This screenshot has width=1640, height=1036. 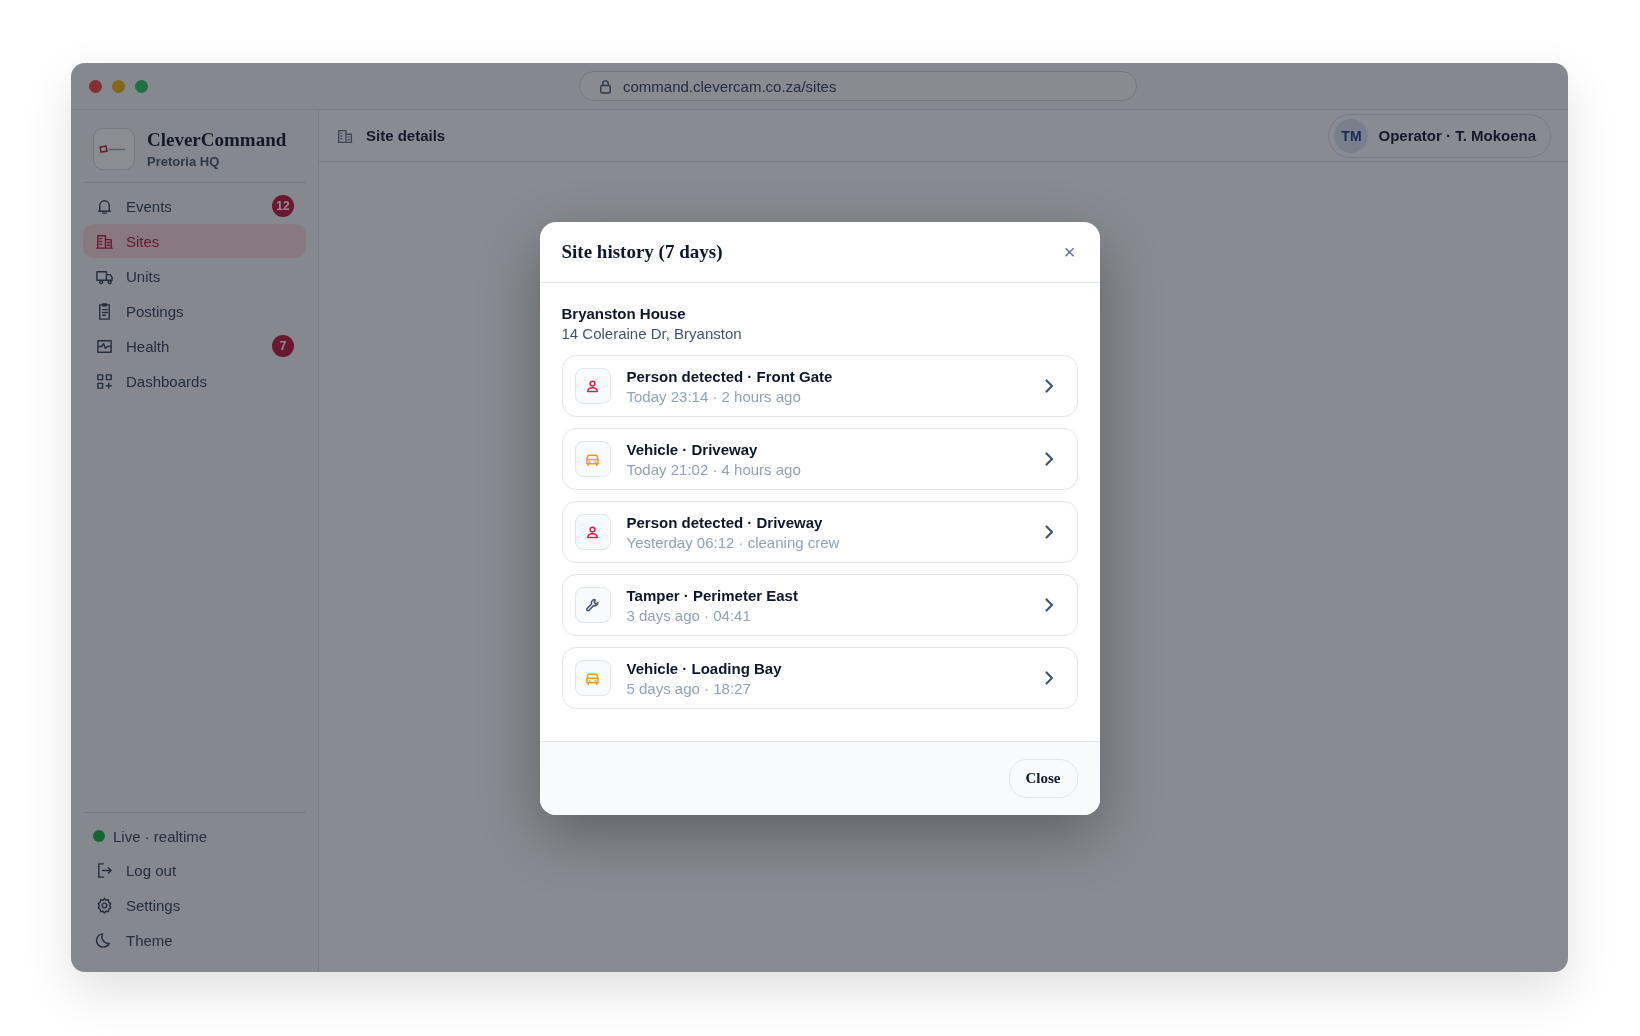 What do you see at coordinates (104, 870) in the screenshot?
I see `logout-icon` at bounding box center [104, 870].